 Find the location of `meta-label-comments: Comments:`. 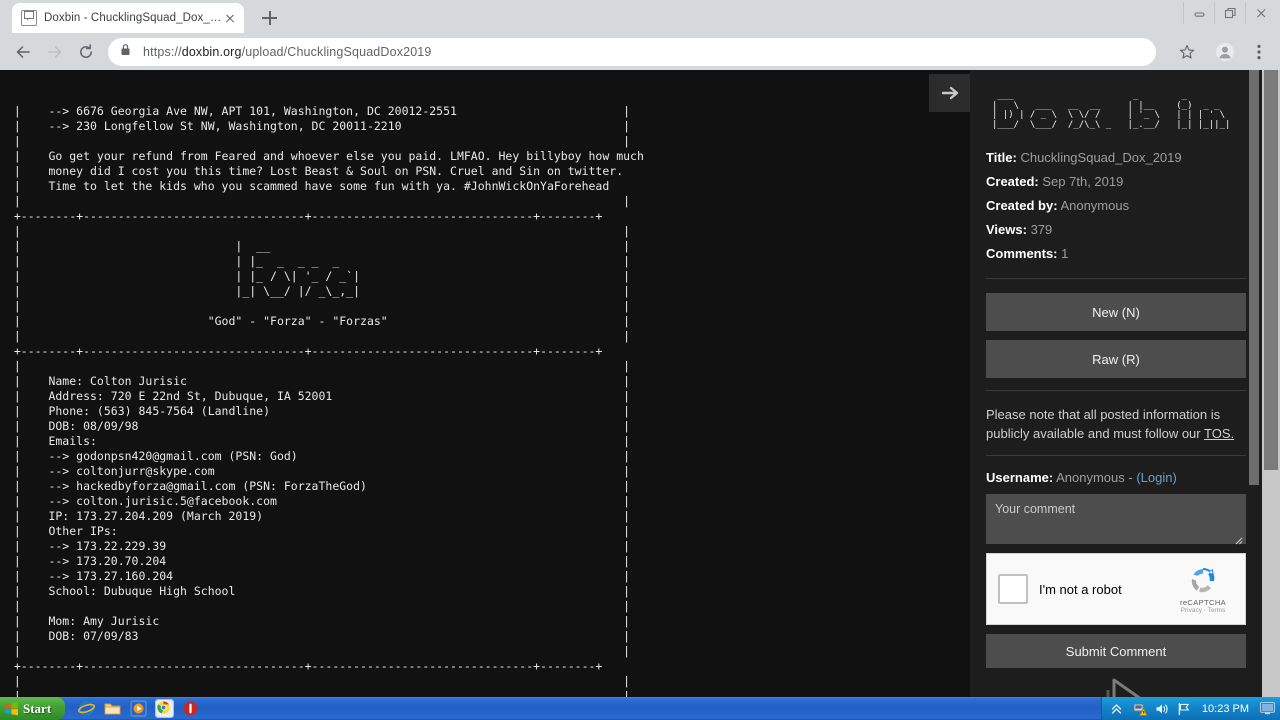

meta-label-comments: Comments: is located at coordinates (1022, 253).